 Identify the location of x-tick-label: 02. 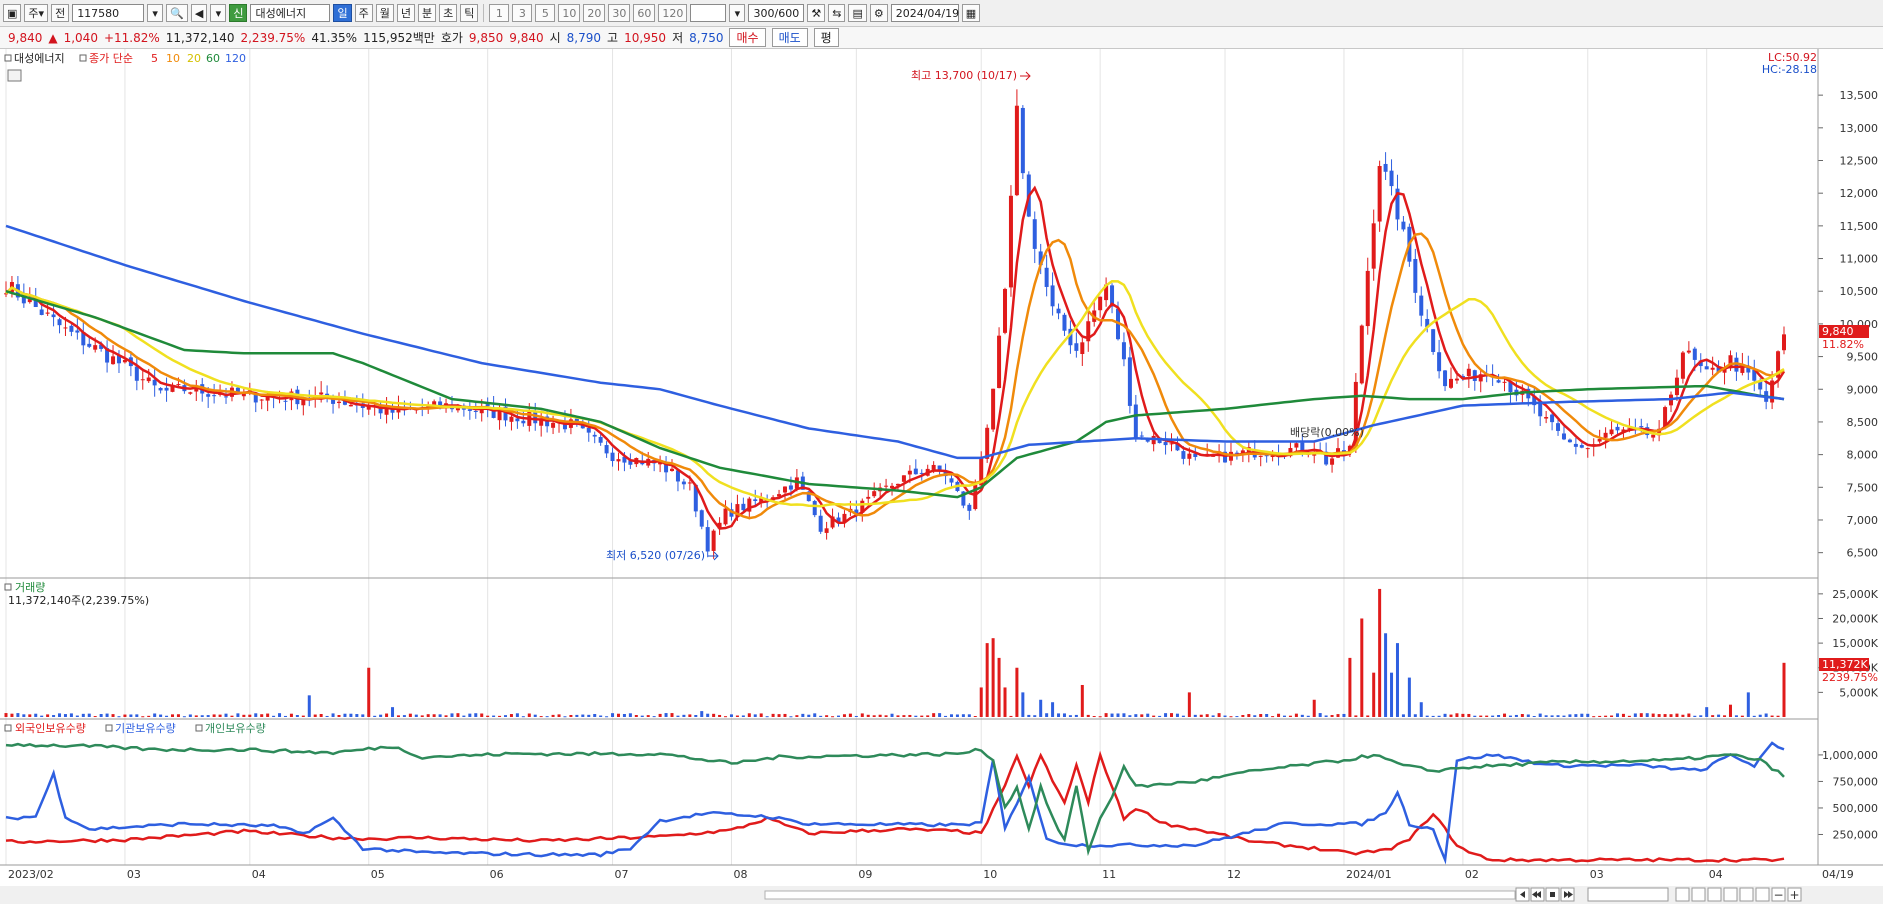
(1472, 874).